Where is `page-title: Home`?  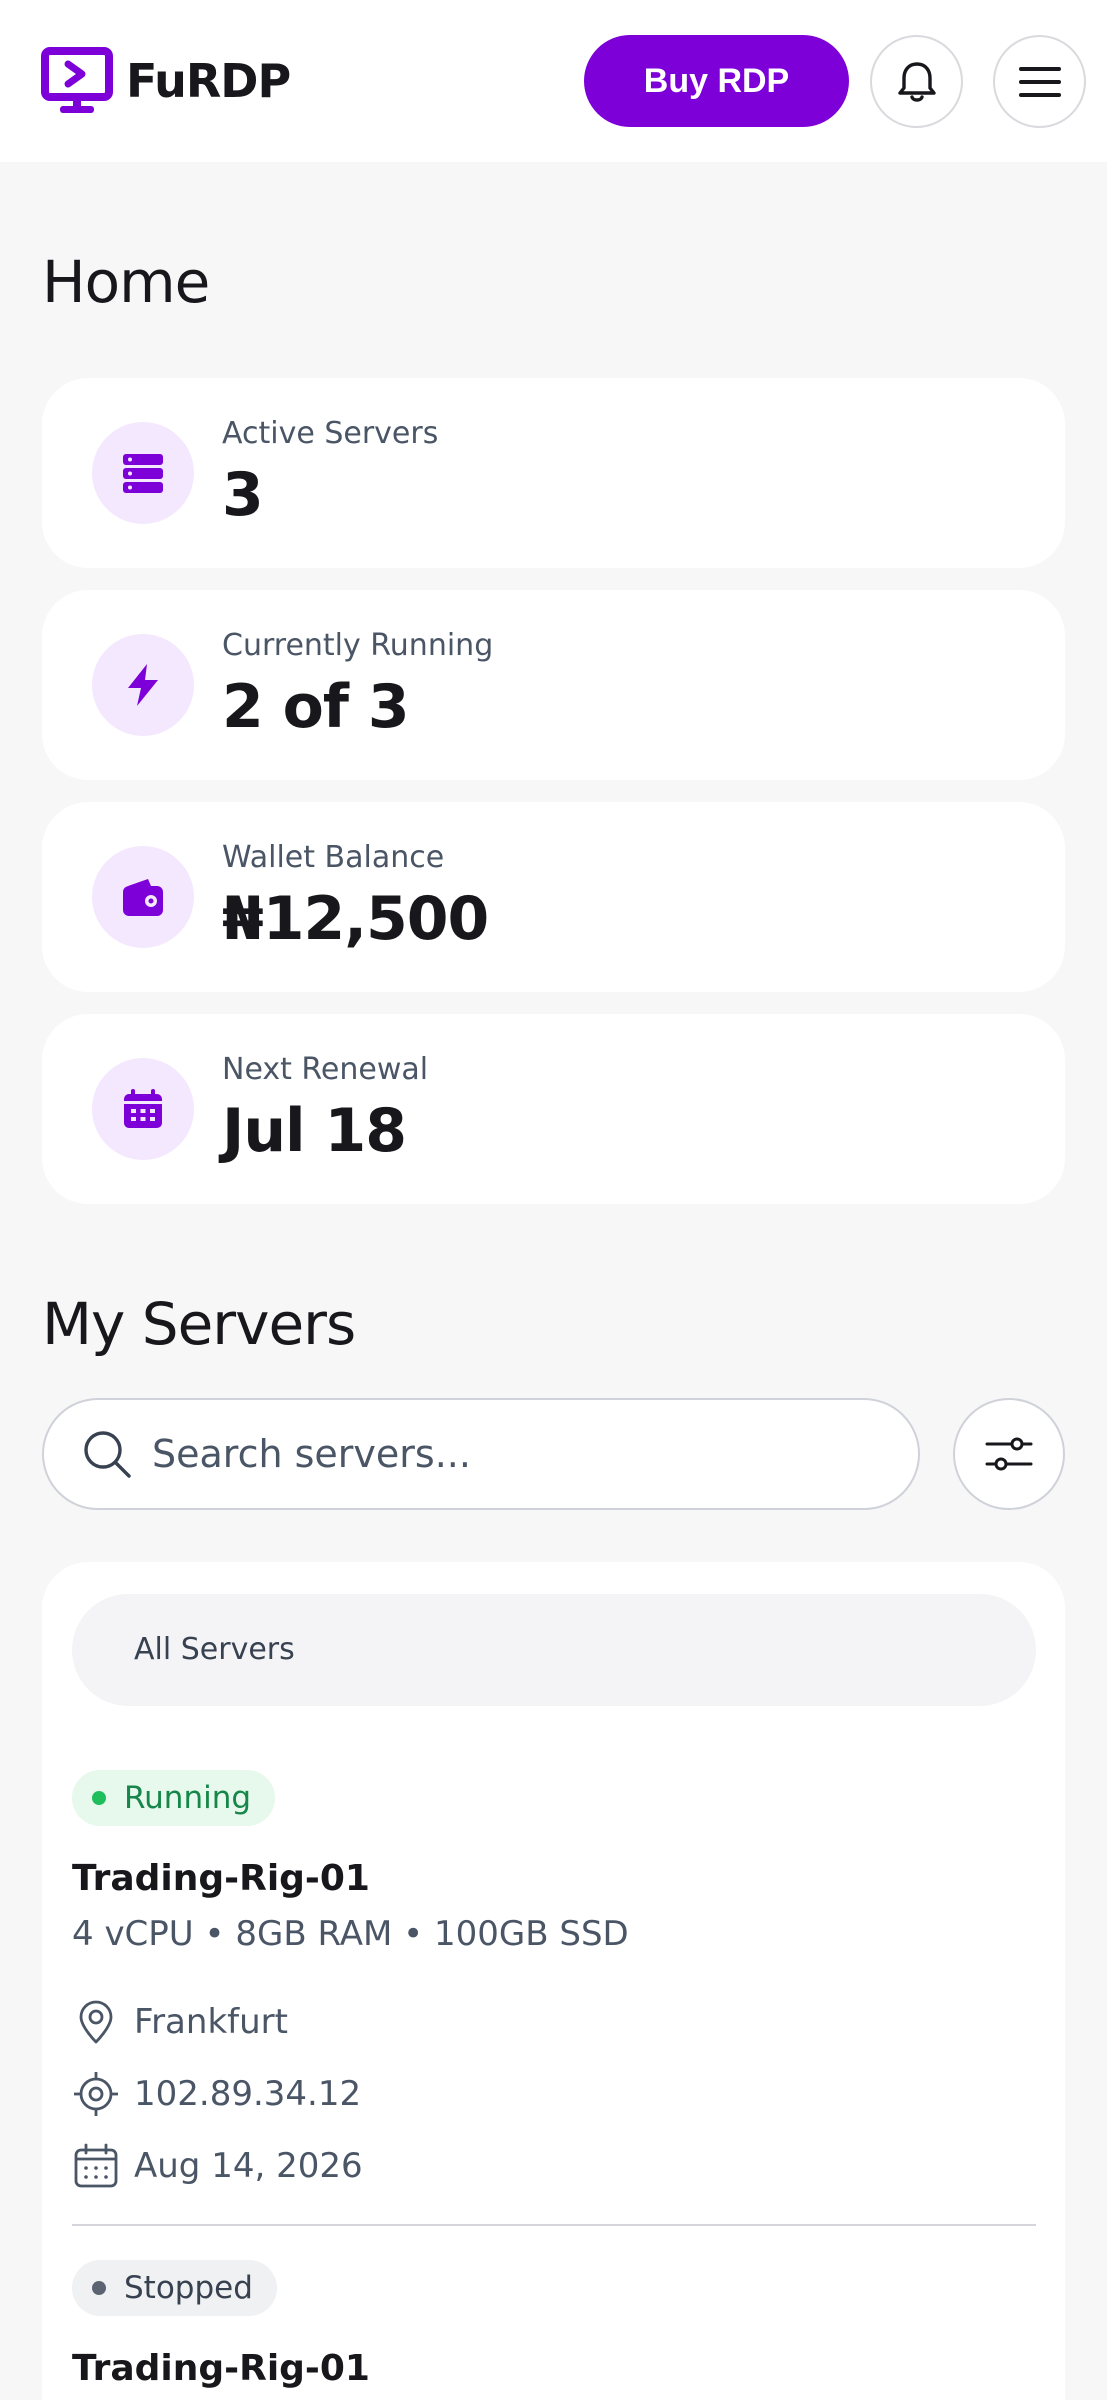
page-title: Home is located at coordinates (126, 282).